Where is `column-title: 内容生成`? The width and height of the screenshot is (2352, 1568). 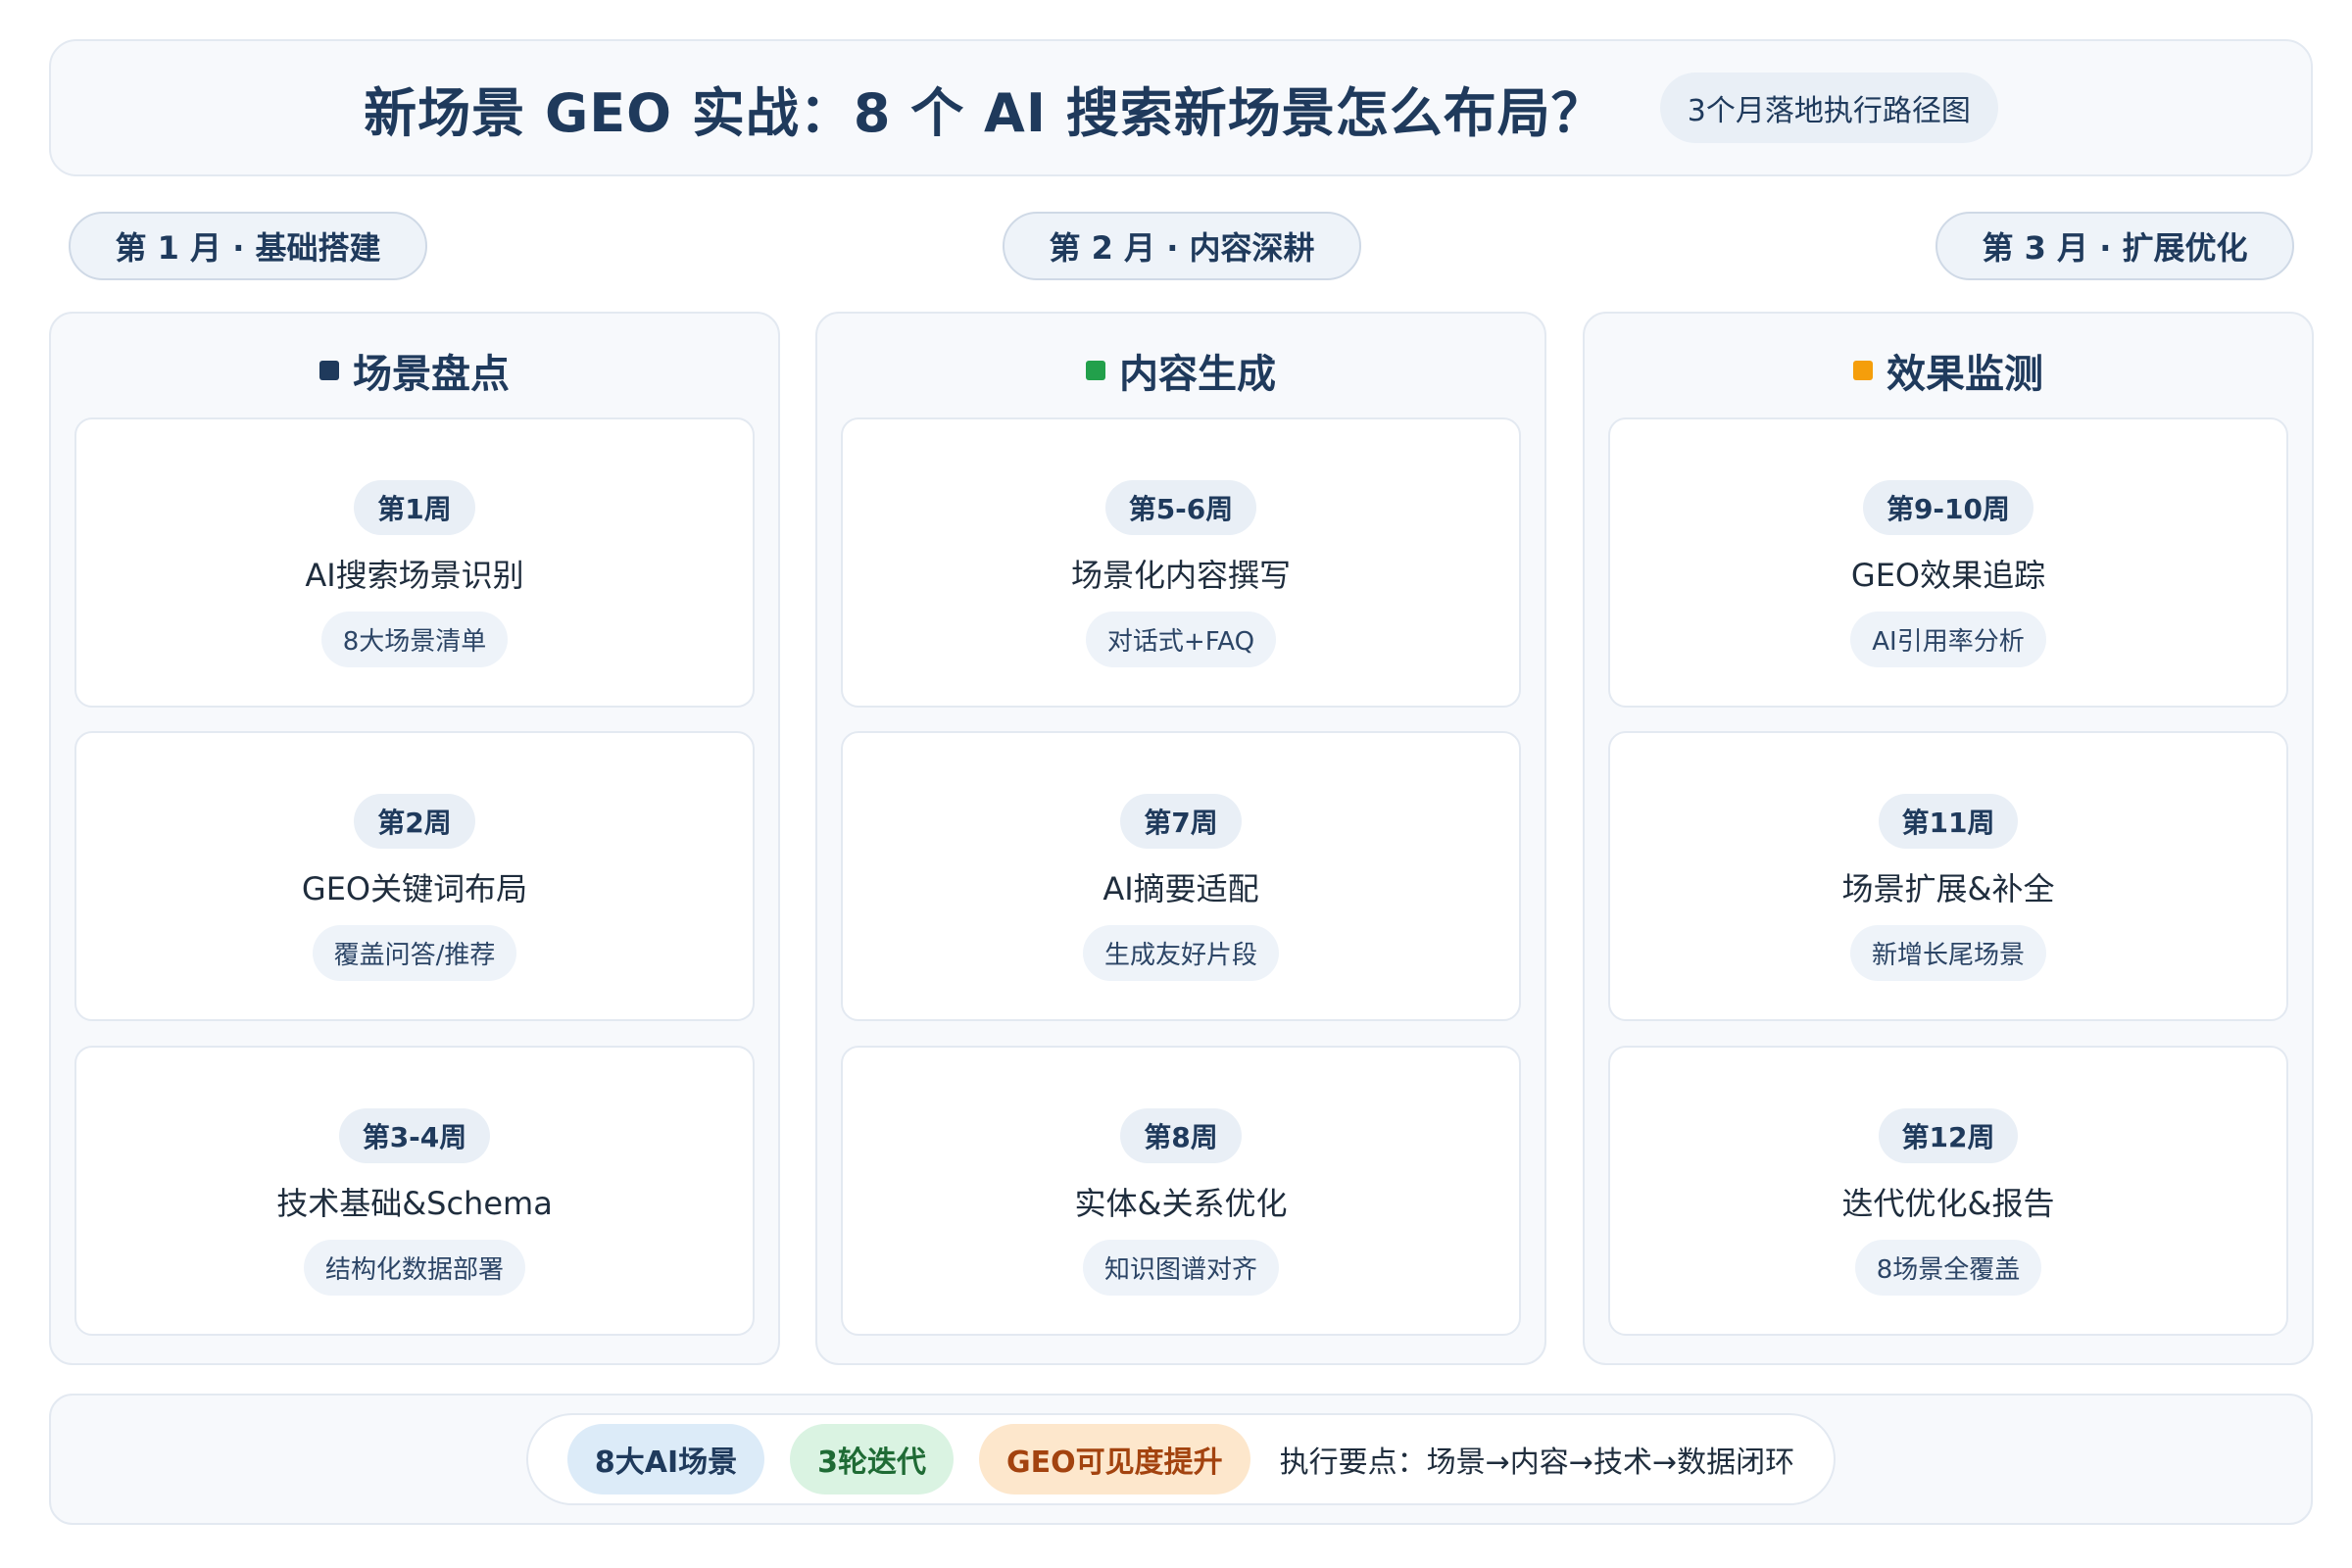
column-title: 内容生成 is located at coordinates (1197, 374).